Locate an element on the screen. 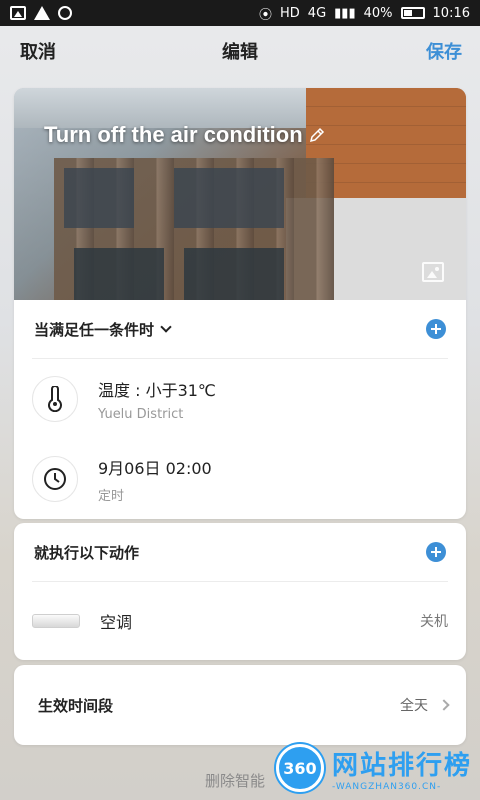 The image size is (480, 800). add-action-button is located at coordinates (436, 552).